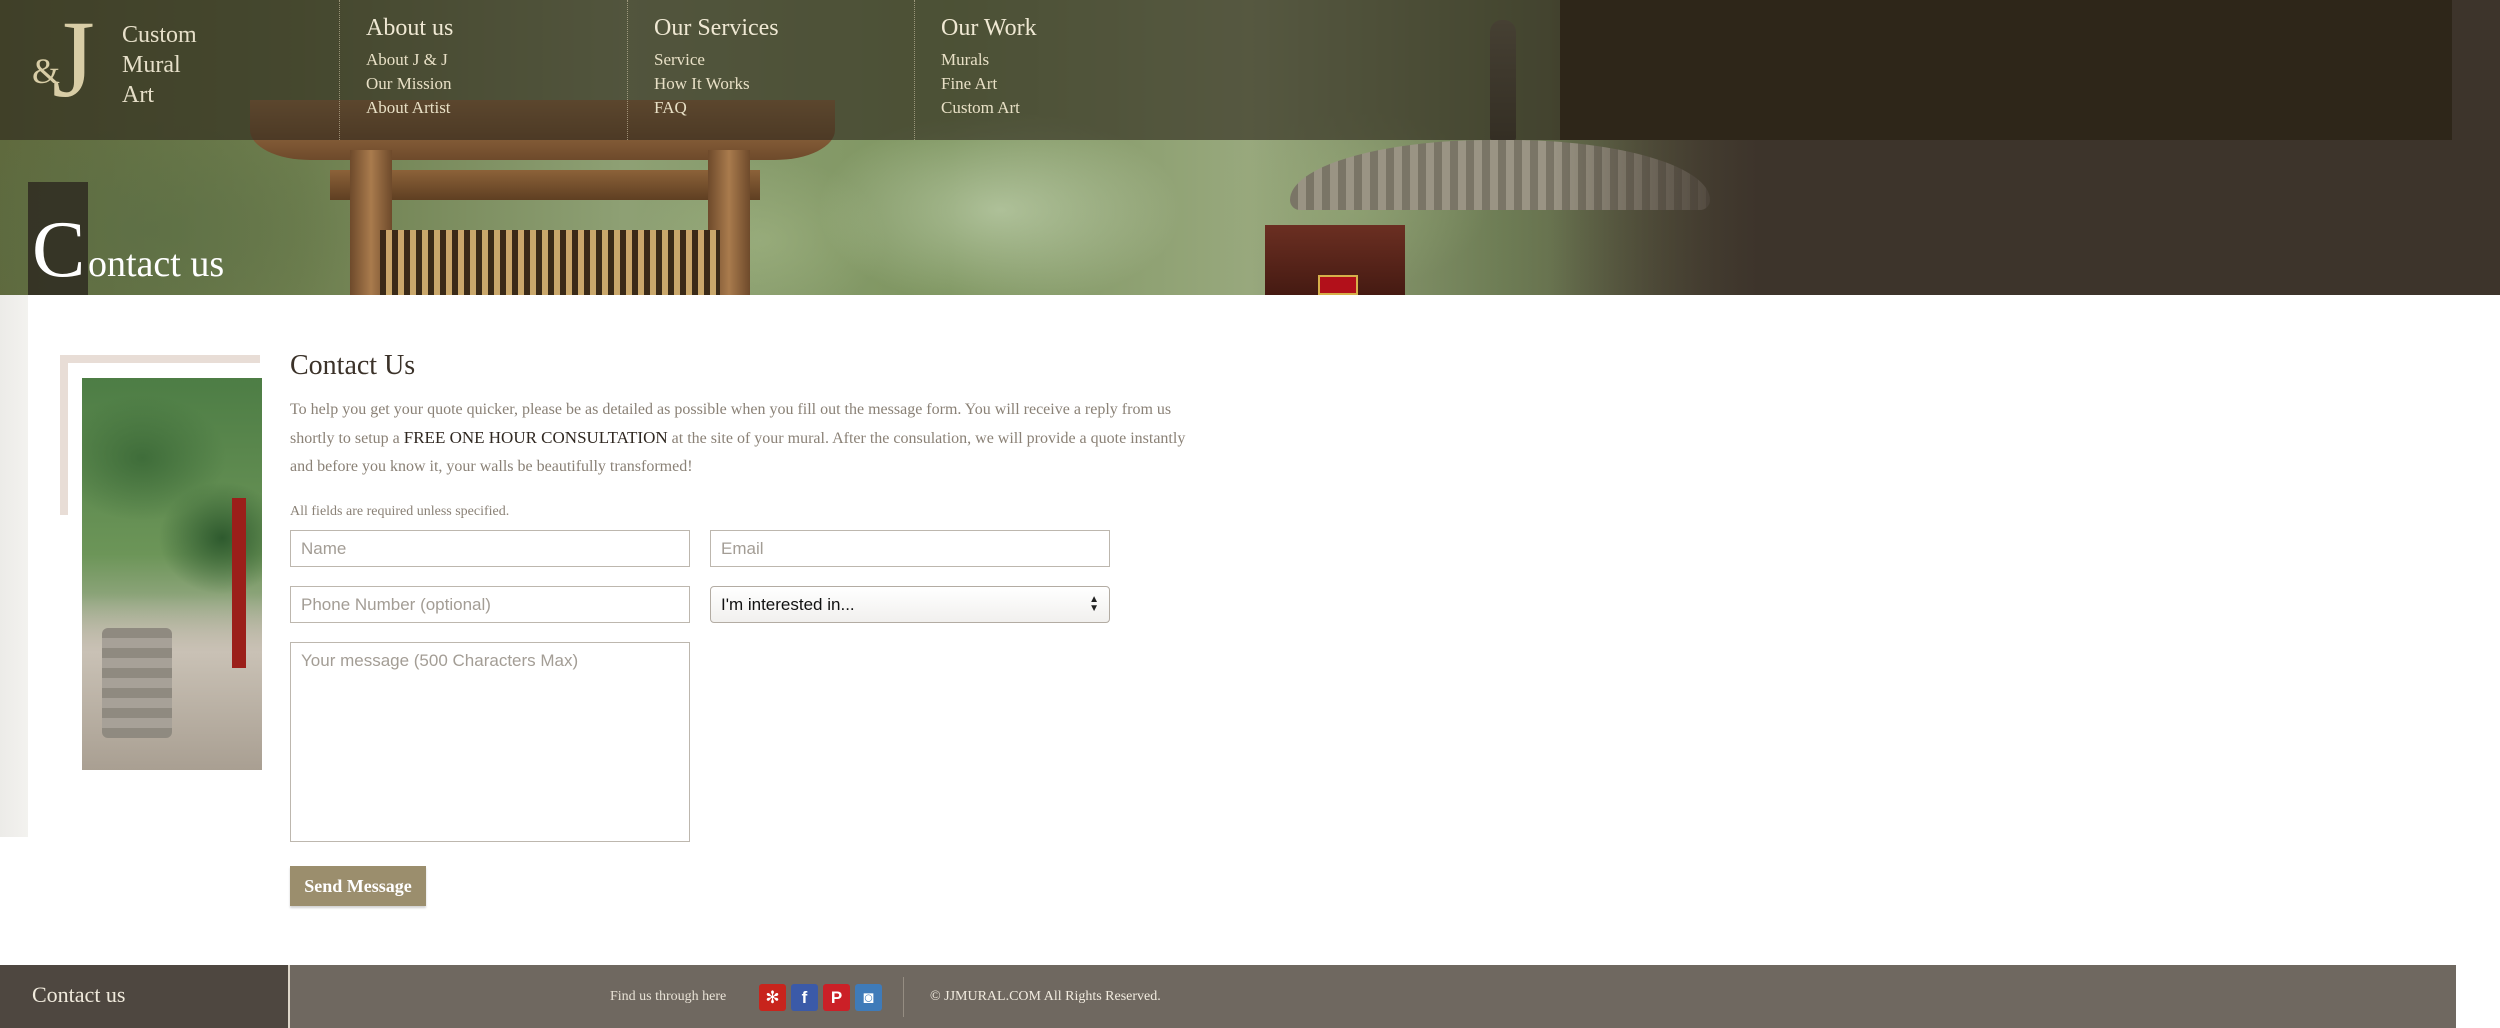  What do you see at coordinates (79, 995) in the screenshot?
I see `footer-contact-link: Contact us` at bounding box center [79, 995].